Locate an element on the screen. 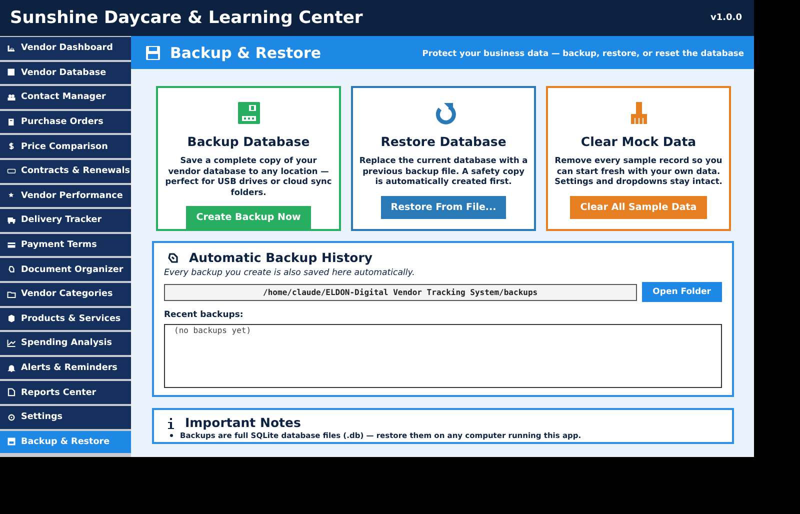 Image resolution: width=800 pixels, height=514 pixels. version-label: v1.0.0 is located at coordinates (726, 18).